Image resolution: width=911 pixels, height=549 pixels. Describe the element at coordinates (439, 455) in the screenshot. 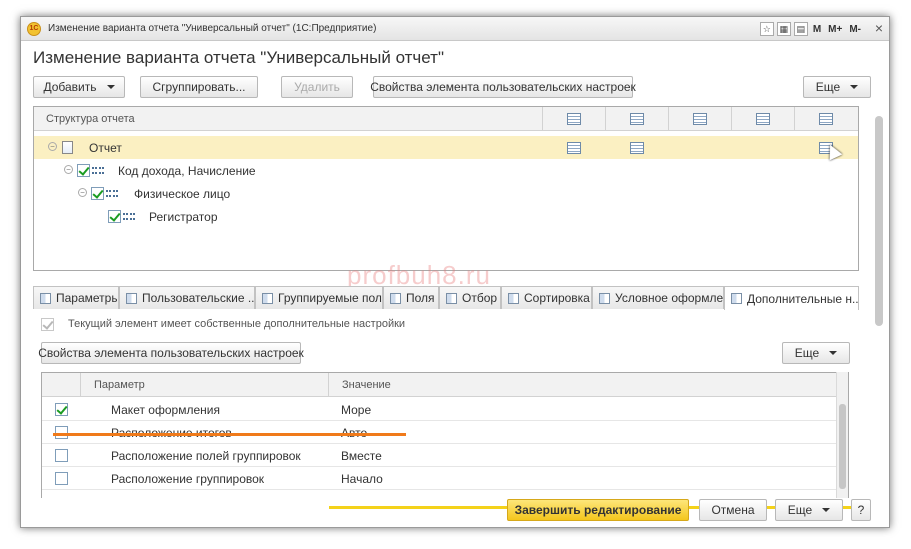

I see `table-row: Расположение полей группировок Вместе` at that location.